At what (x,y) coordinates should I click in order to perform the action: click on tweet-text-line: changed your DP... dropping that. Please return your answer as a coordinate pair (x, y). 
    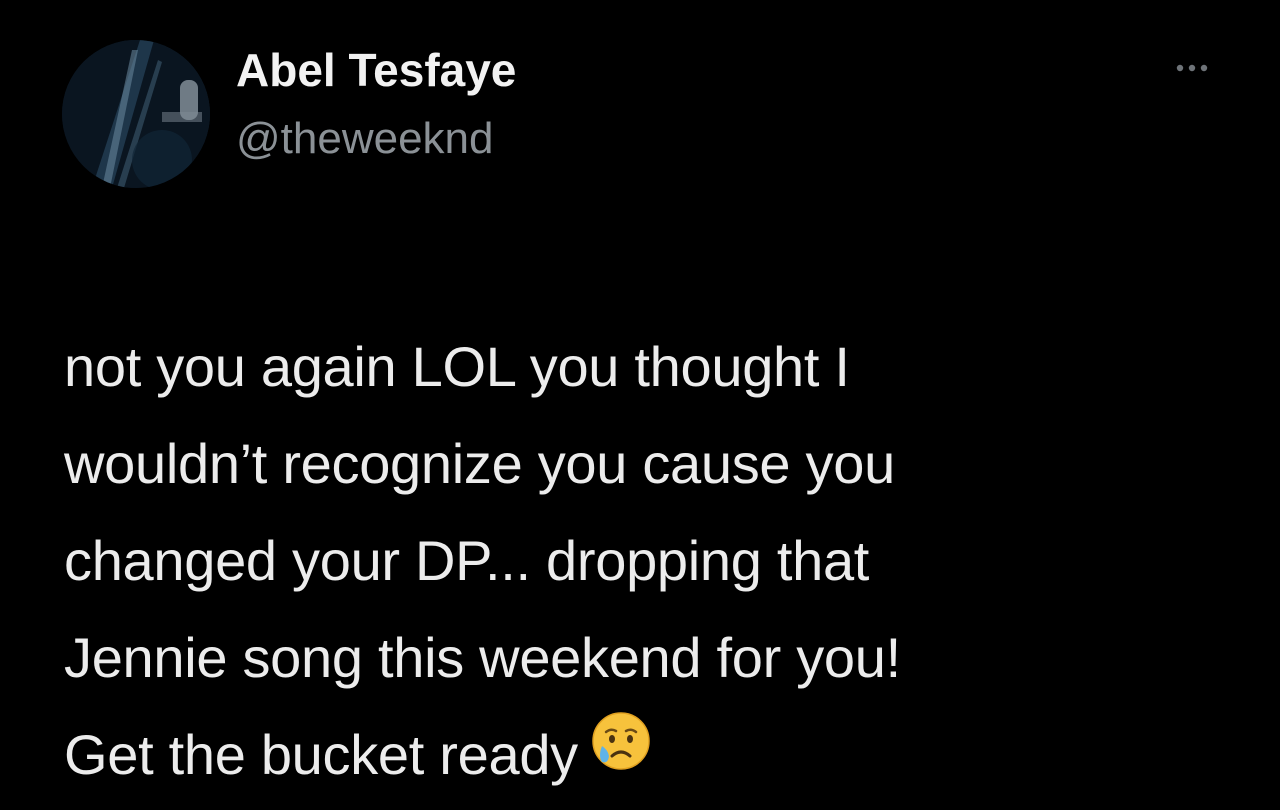
    Looking at the image, I should click on (467, 560).